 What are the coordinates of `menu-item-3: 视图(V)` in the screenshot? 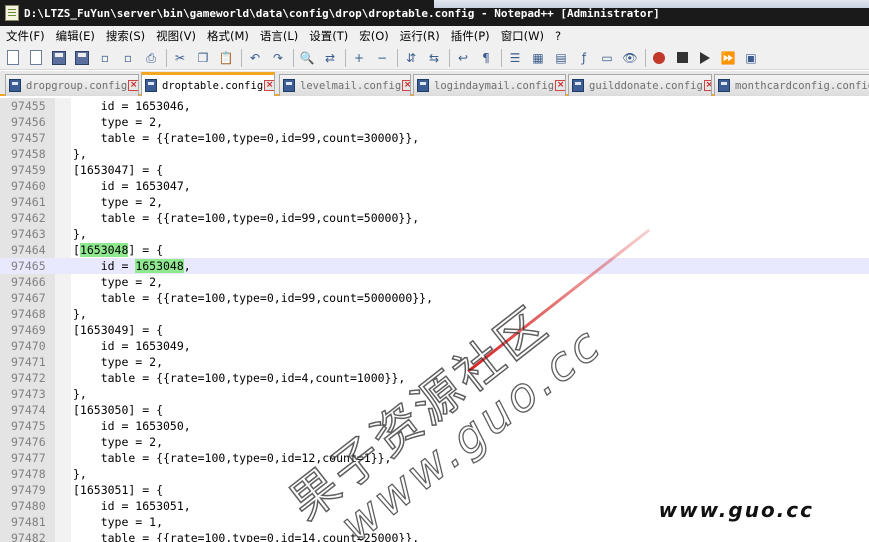 It's located at (175, 36).